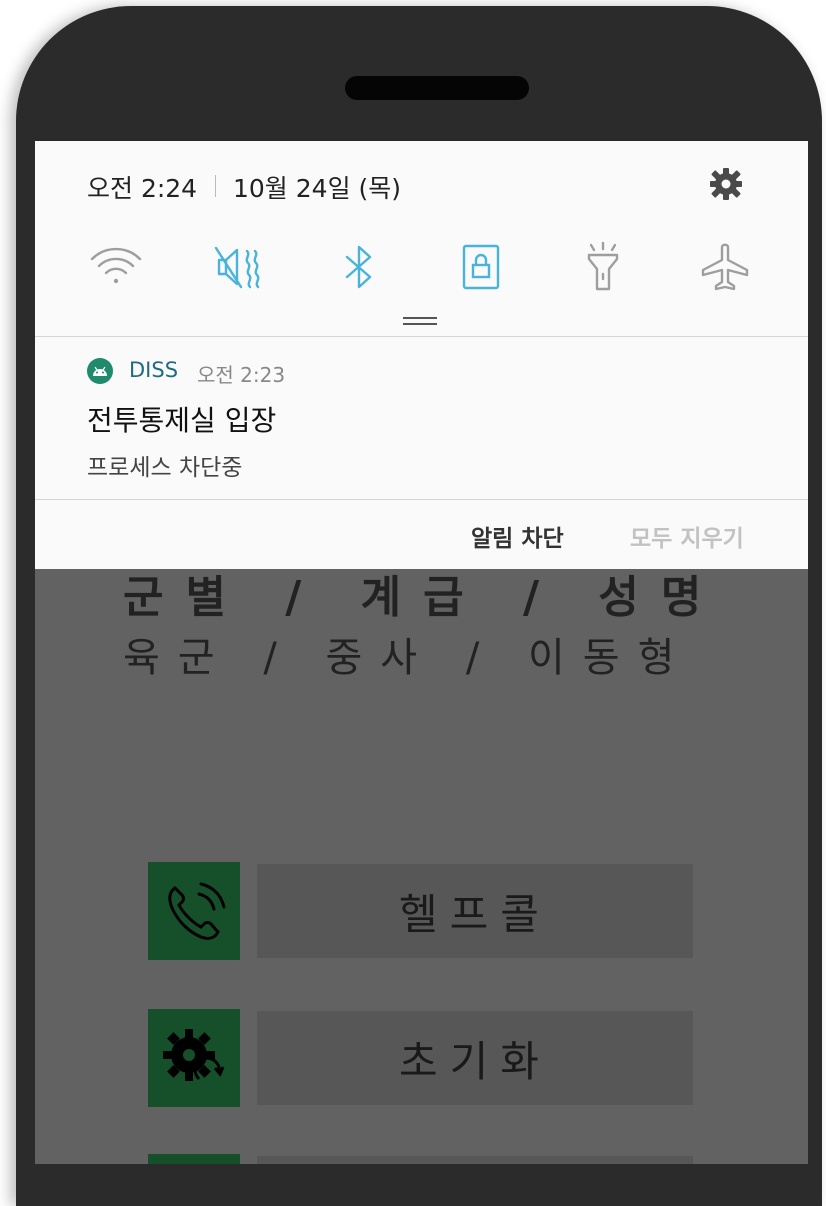 This screenshot has height=1206, width=826. What do you see at coordinates (481, 267) in the screenshot?
I see `screen-lock-toggle` at bounding box center [481, 267].